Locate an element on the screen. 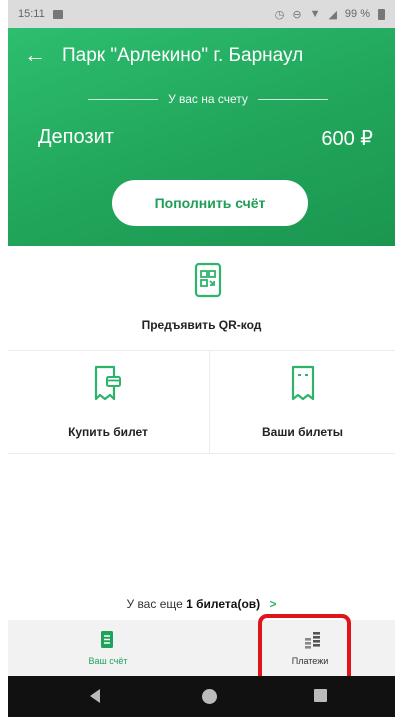 The image size is (403, 717). sync-icon: ⊖ is located at coordinates (297, 14).